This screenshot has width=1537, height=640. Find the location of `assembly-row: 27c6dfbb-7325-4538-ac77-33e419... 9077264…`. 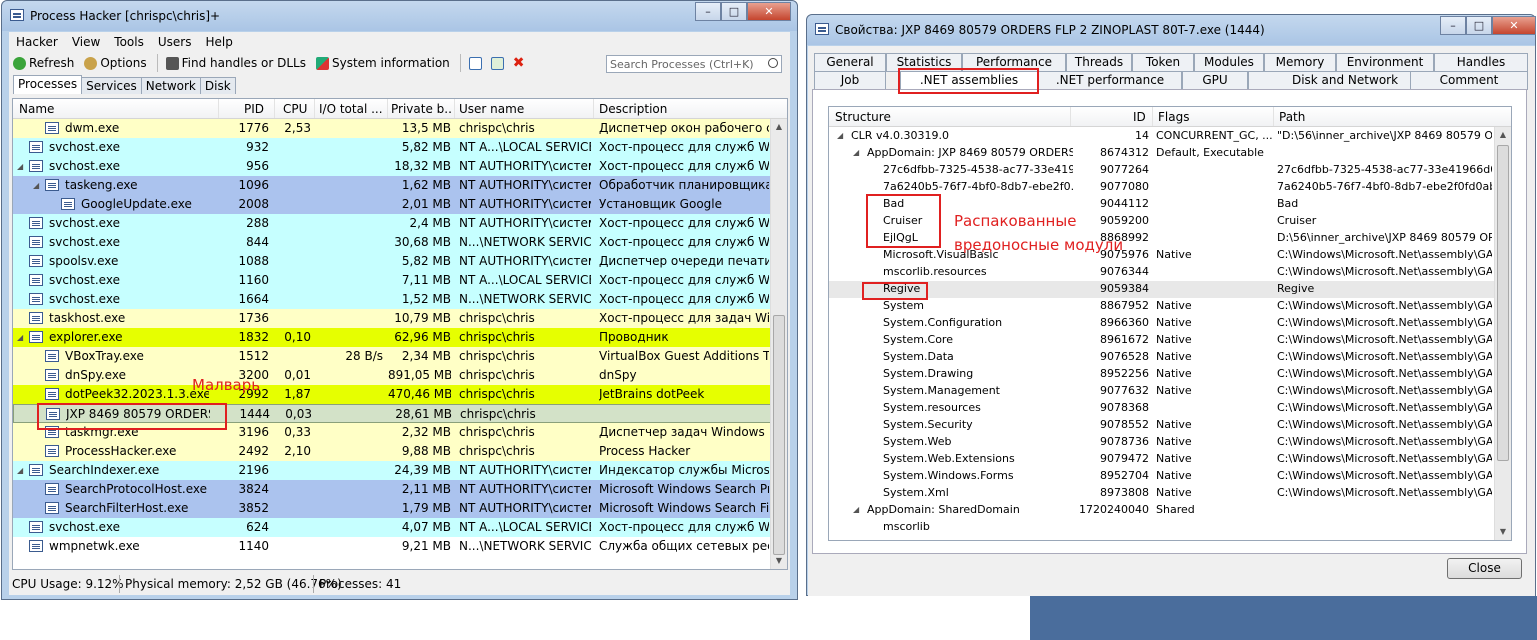

assembly-row: 27c6dfbb-7325-4538-ac77-33e419... 9077264… is located at coordinates (1162, 170).